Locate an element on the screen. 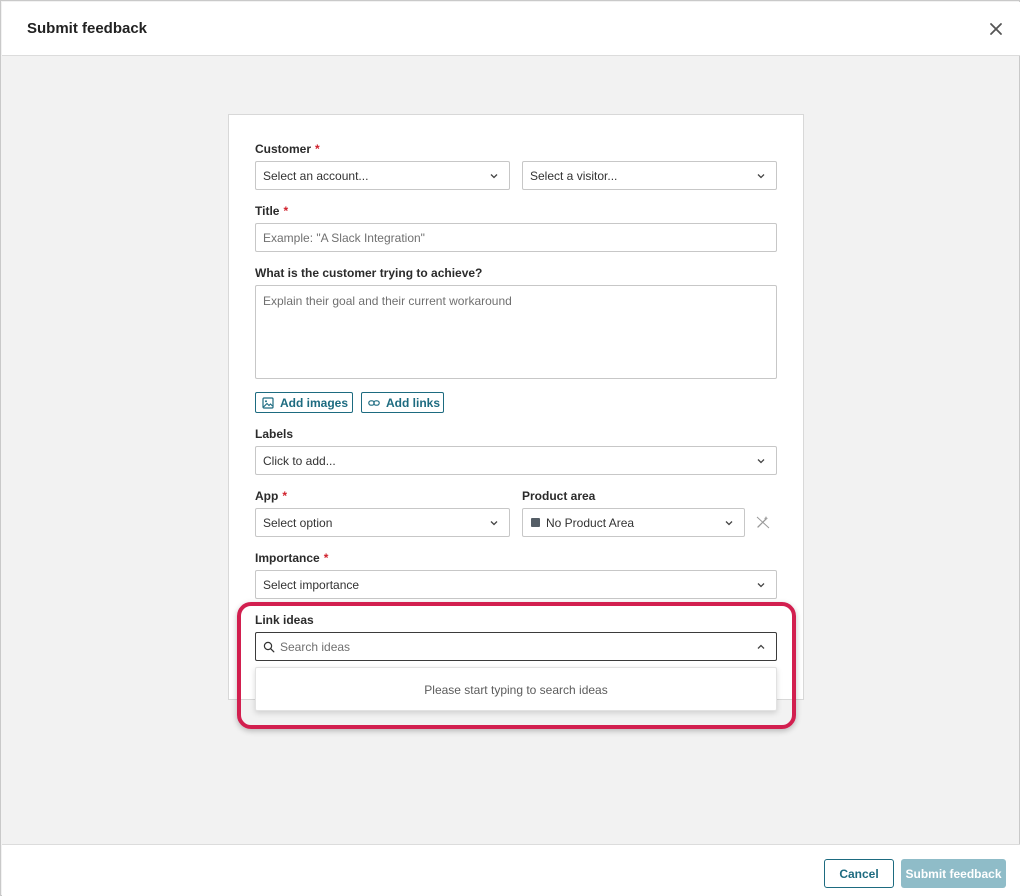 This screenshot has height=896, width=1020. search-placeholder: Search ideas is located at coordinates (315, 647).